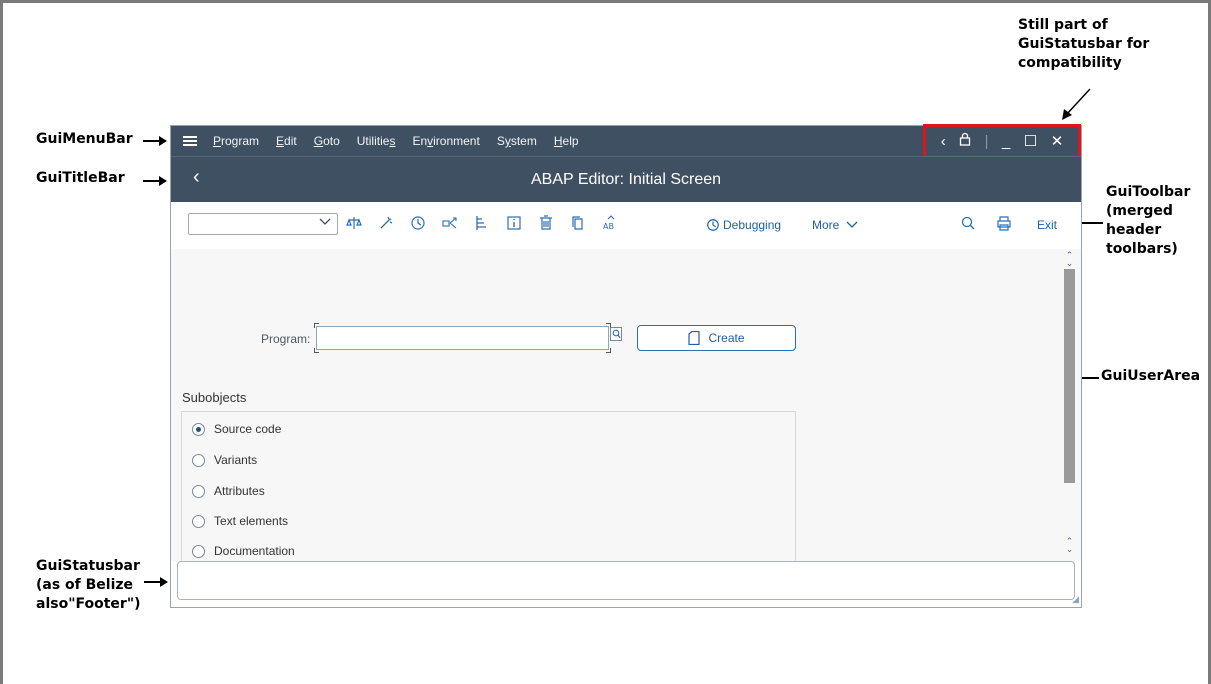 Image resolution: width=1211 pixels, height=684 pixels. Describe the element at coordinates (694, 338) in the screenshot. I see `document-icon` at that location.